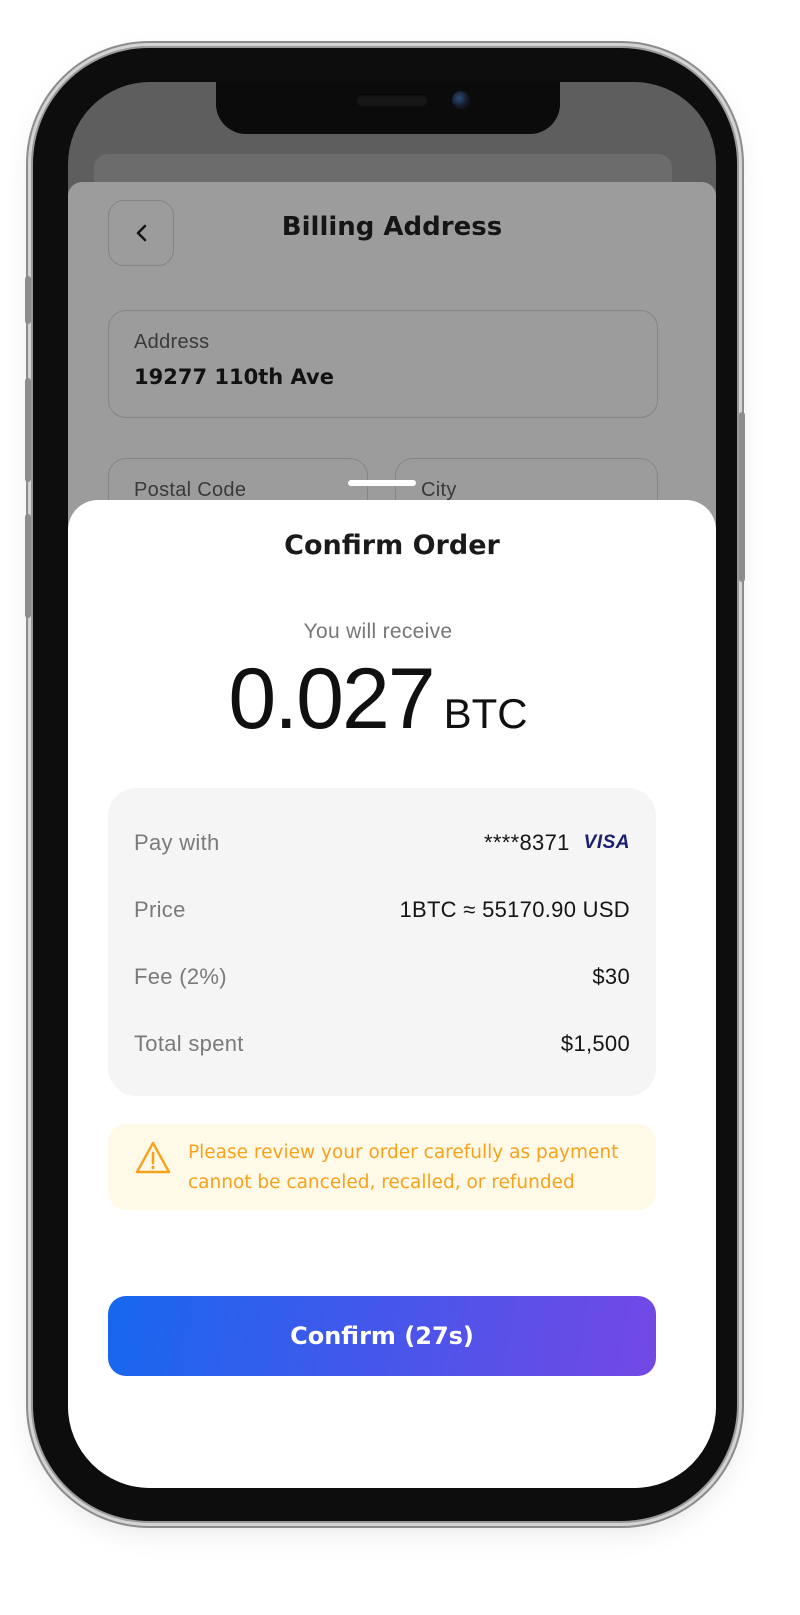 The width and height of the screenshot is (800, 1615). Describe the element at coordinates (595, 1043) in the screenshot. I see `detail-value: $1,500` at that location.